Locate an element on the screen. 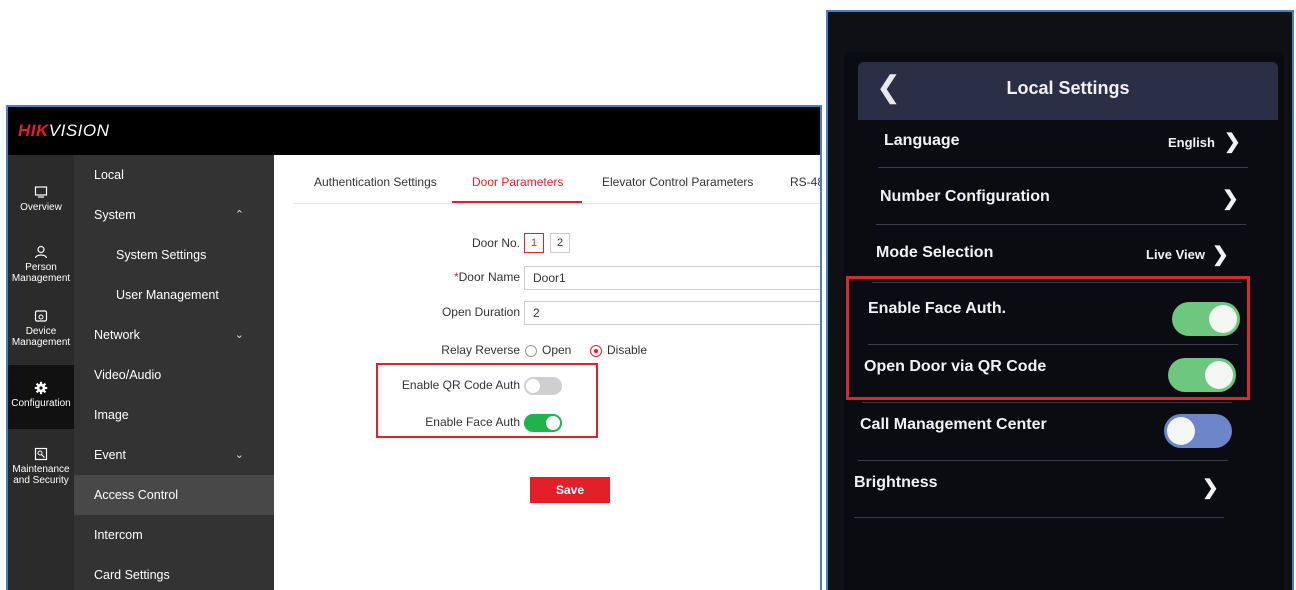 This screenshot has height=590, width=1296. web-highlight-box is located at coordinates (487, 400).